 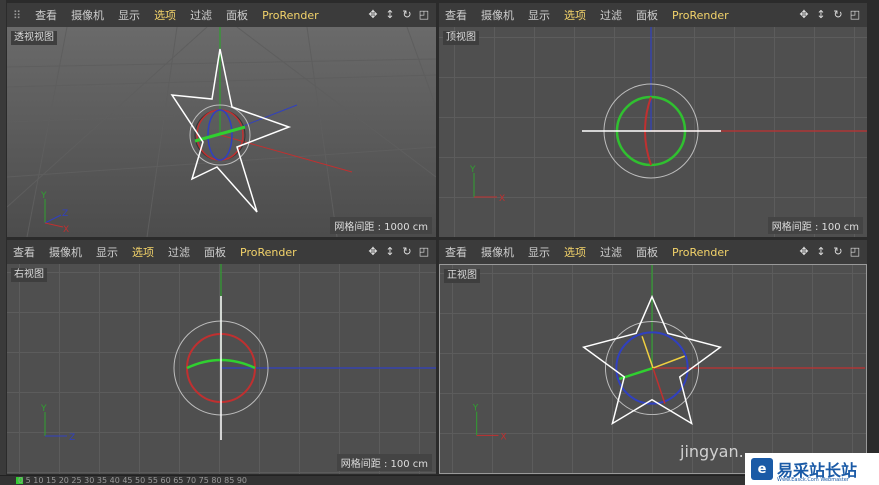 What do you see at coordinates (712, 451) in the screenshot?
I see `watermark-text: jingyan.` at bounding box center [712, 451].